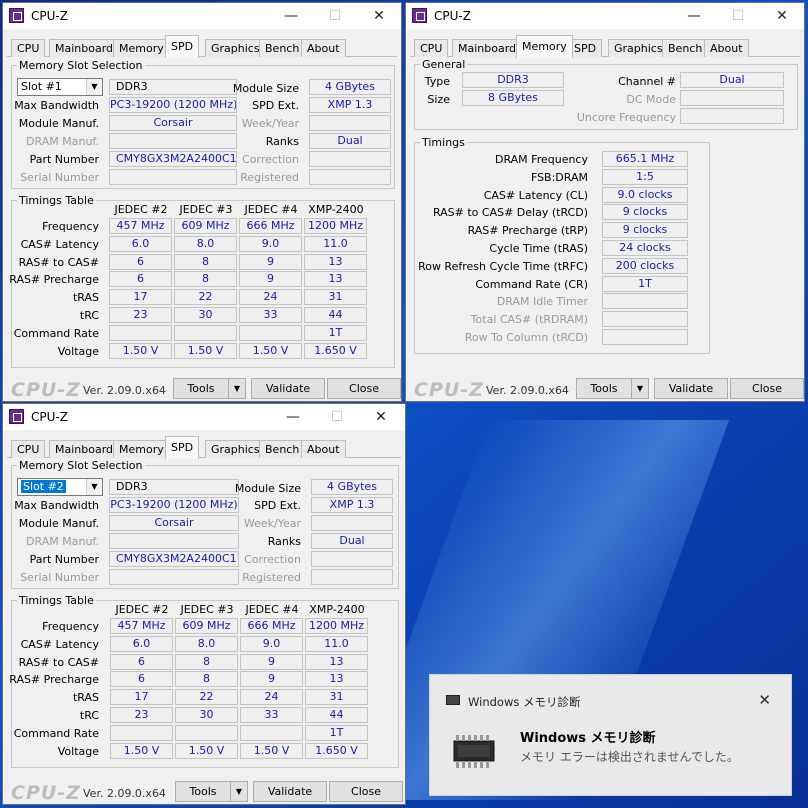 Image resolution: width=808 pixels, height=808 pixels. Describe the element at coordinates (538, 248) in the screenshot. I see `memory-timing-label: Cycle Time (tRAS)` at that location.